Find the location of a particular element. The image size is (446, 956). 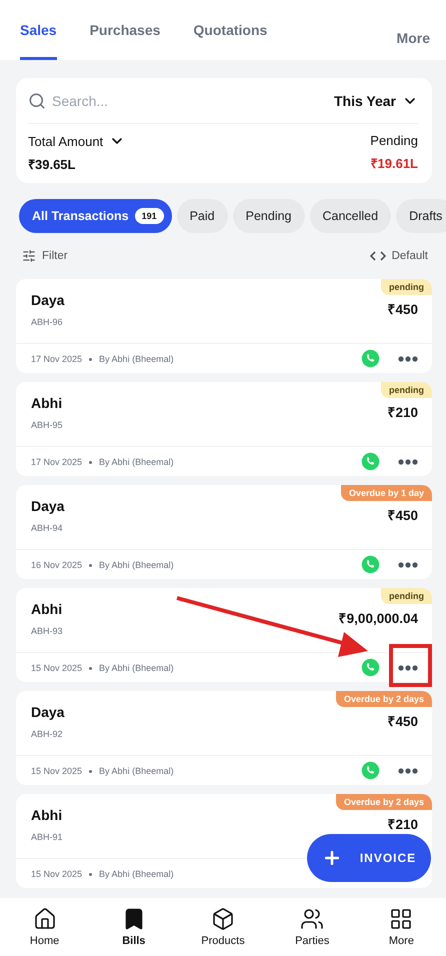

bill-number: ABH-93 is located at coordinates (47, 631).